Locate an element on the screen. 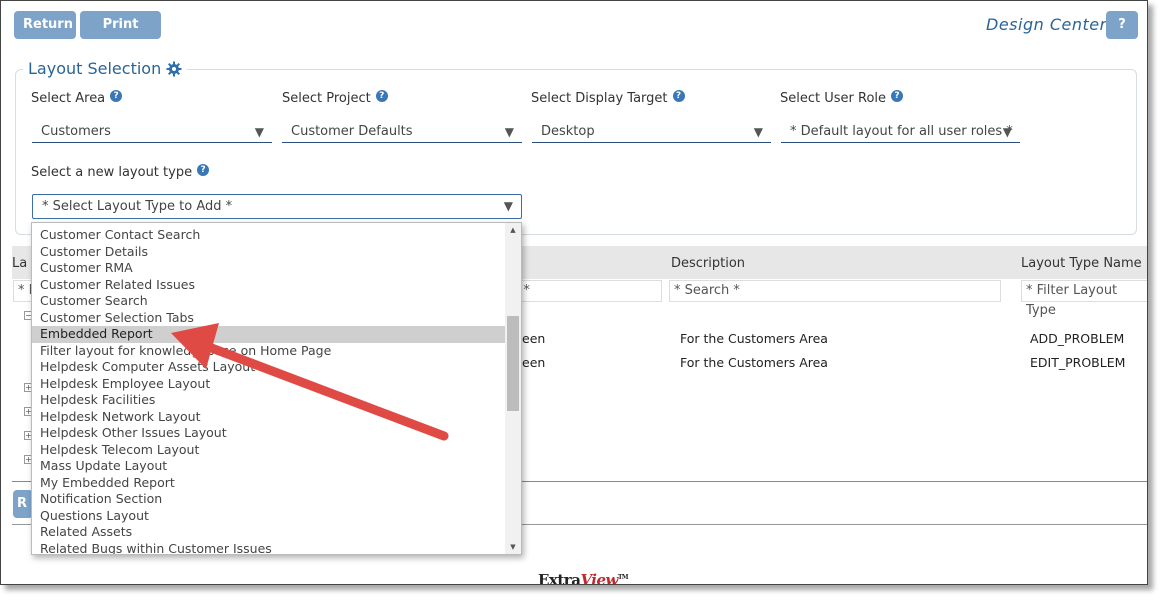 Image resolution: width=1163 pixels, height=600 pixels. return-button-bottom: R is located at coordinates (23, 504).